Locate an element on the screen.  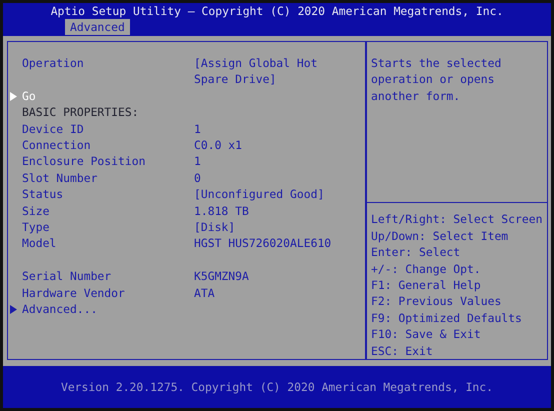
menu-tab: Advanced is located at coordinates (97, 27).